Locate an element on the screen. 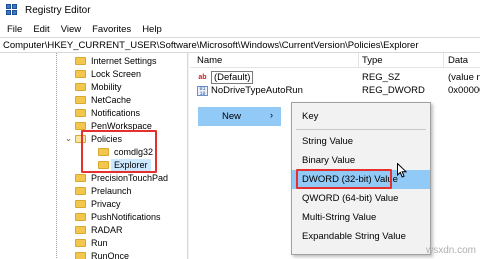 This screenshot has height=259, width=480. menu-help: Help is located at coordinates (152, 29).